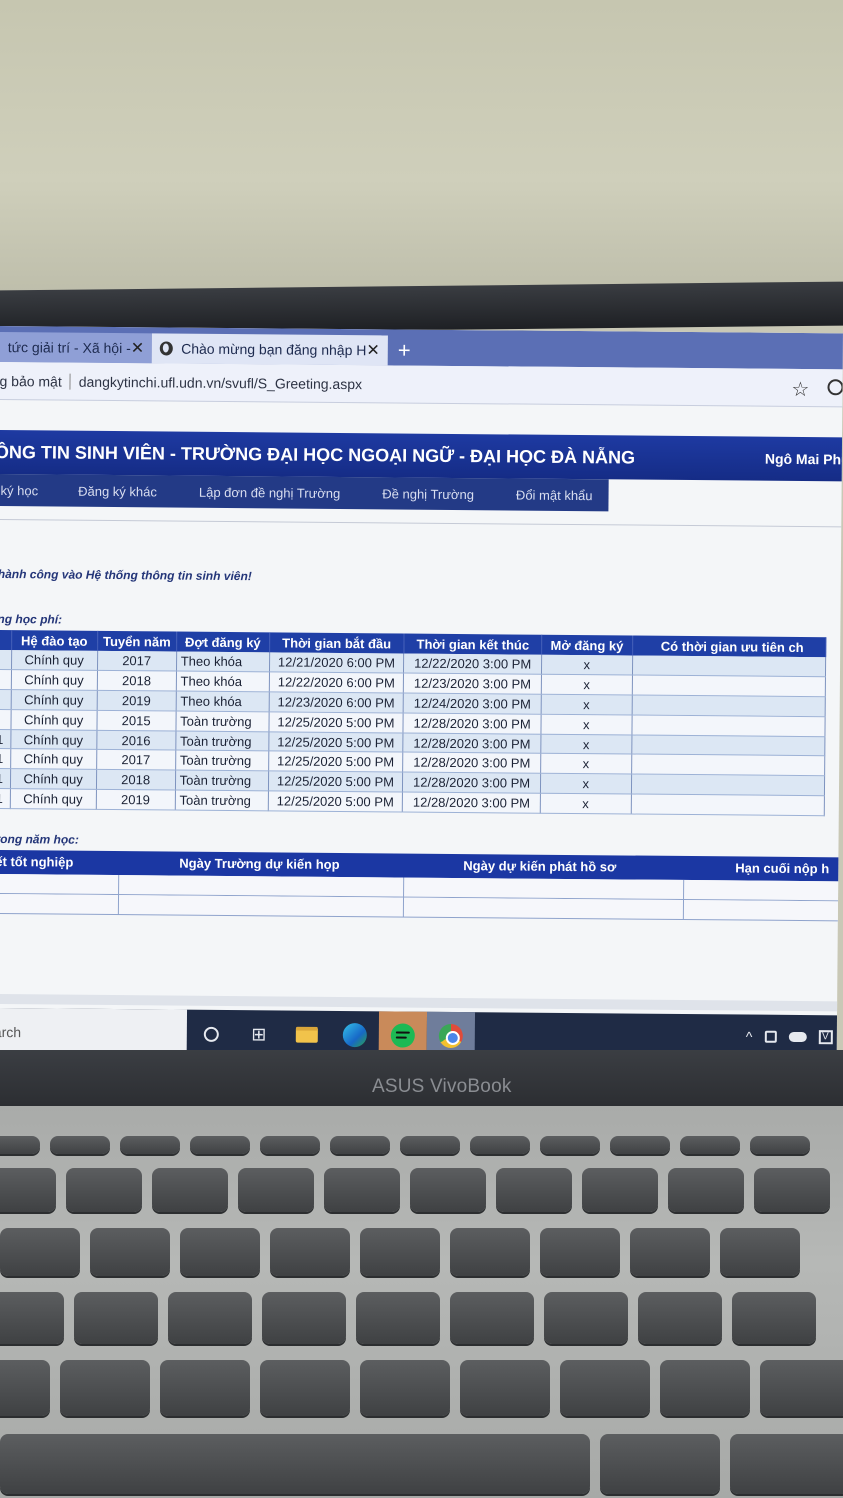  I want to click on col-header: Mở đăng ký, so click(587, 645).